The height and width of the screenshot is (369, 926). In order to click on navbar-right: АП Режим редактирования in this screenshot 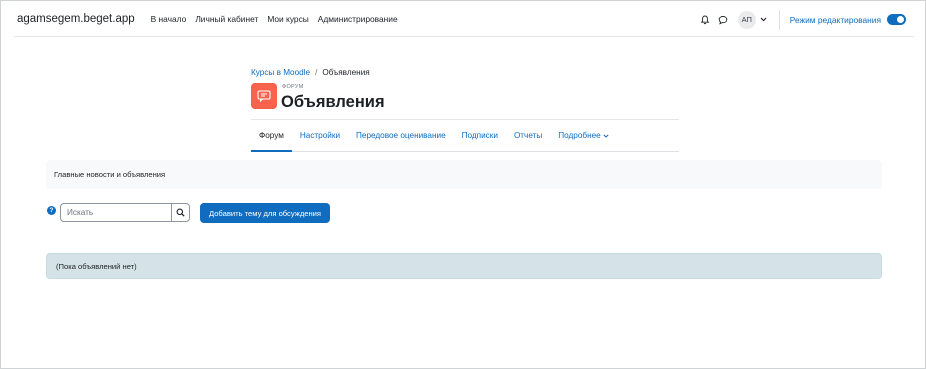, I will do `click(802, 19)`.